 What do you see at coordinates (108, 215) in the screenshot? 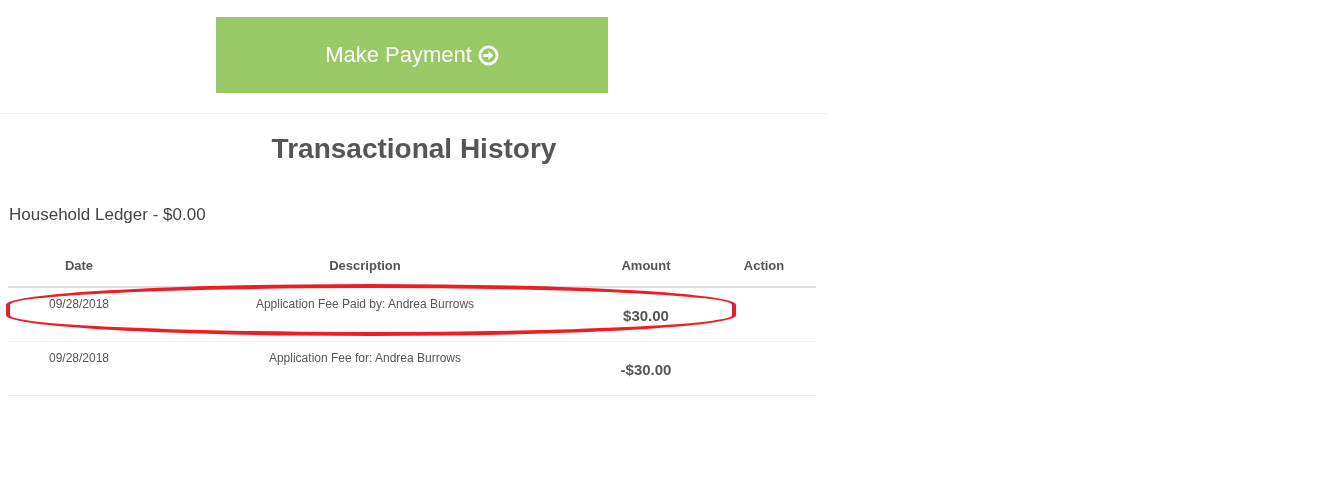
I see `ledger-balance: Household Ledger - $0.00` at bounding box center [108, 215].